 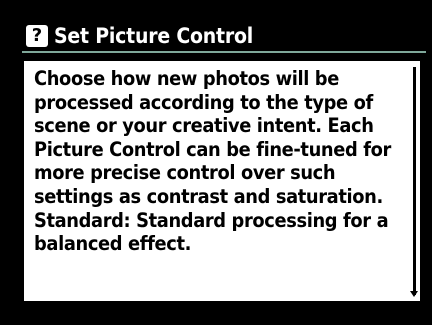 I want to click on help-icon-glyph: ?, so click(x=37, y=35).